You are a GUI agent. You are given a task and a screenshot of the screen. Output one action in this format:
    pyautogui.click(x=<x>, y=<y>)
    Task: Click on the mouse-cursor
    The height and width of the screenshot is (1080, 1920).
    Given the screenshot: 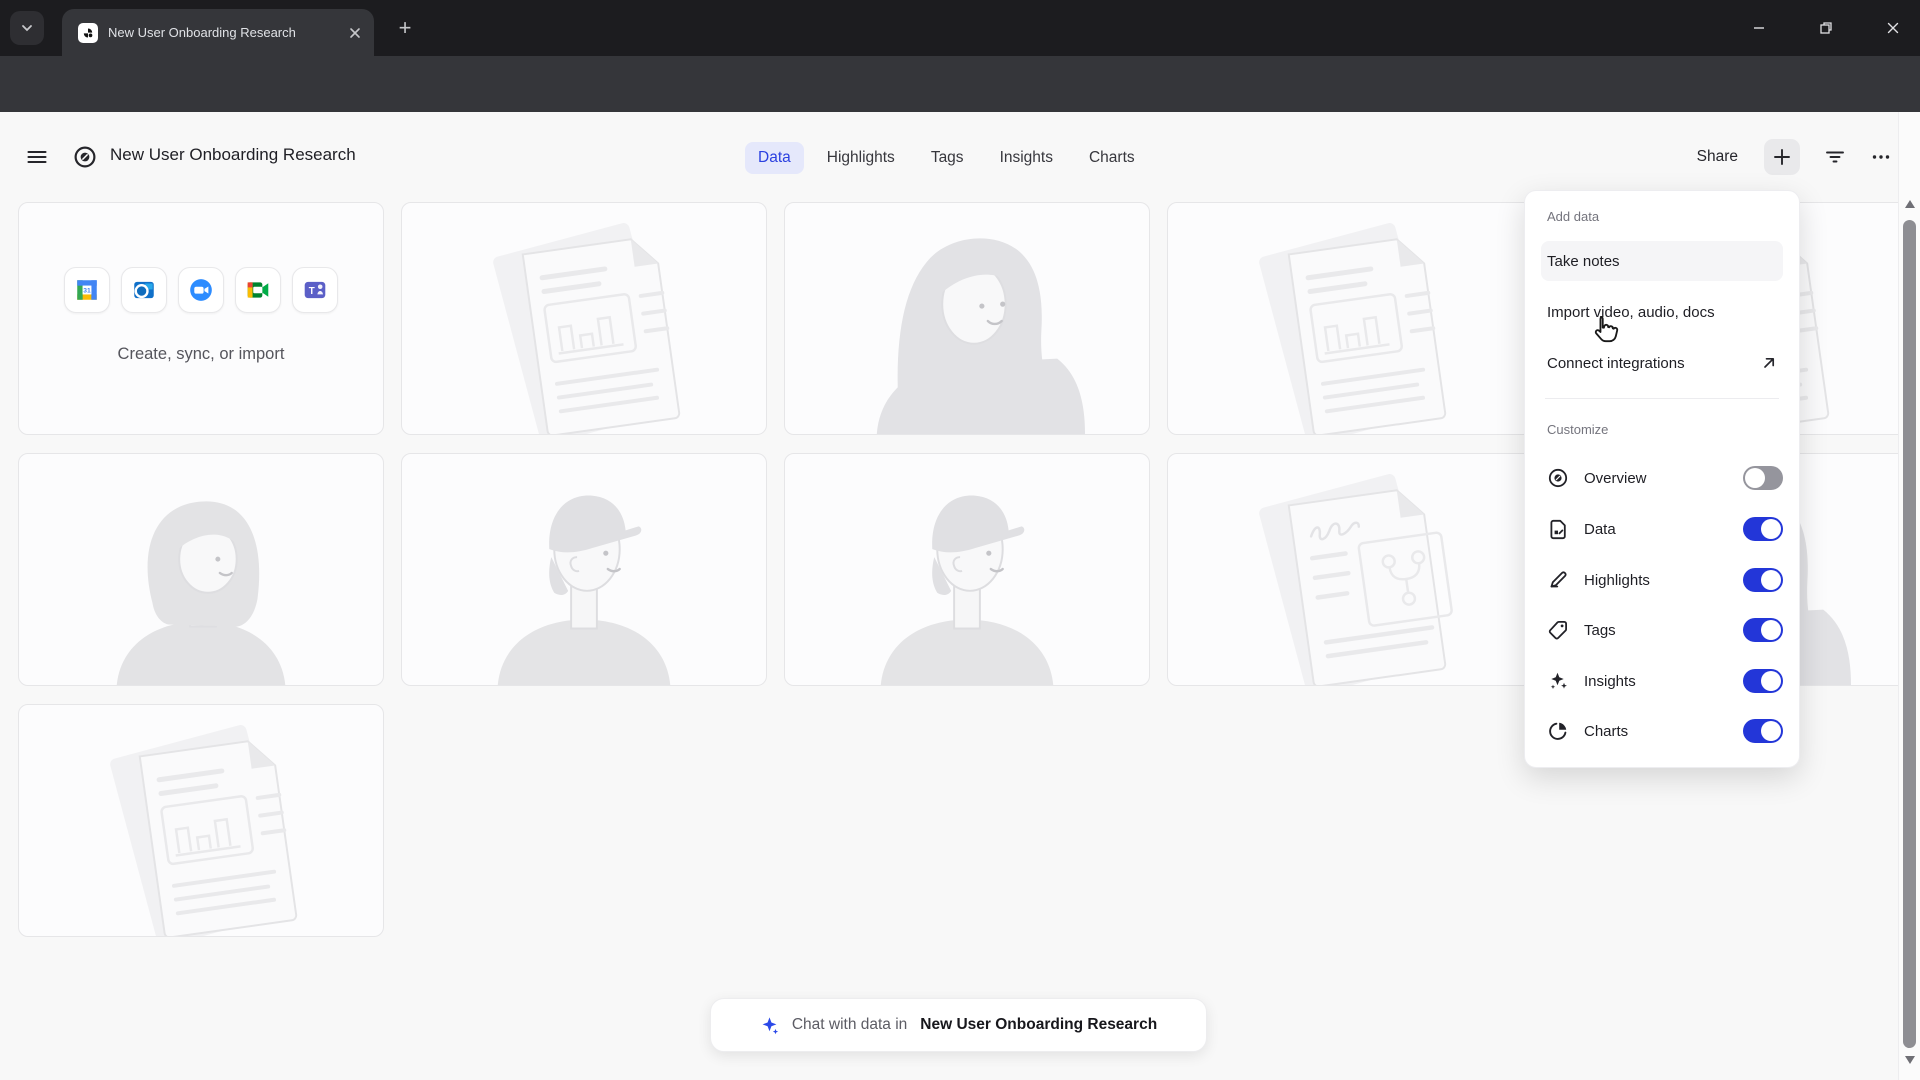 What is the action you would take?
    pyautogui.click(x=1605, y=329)
    